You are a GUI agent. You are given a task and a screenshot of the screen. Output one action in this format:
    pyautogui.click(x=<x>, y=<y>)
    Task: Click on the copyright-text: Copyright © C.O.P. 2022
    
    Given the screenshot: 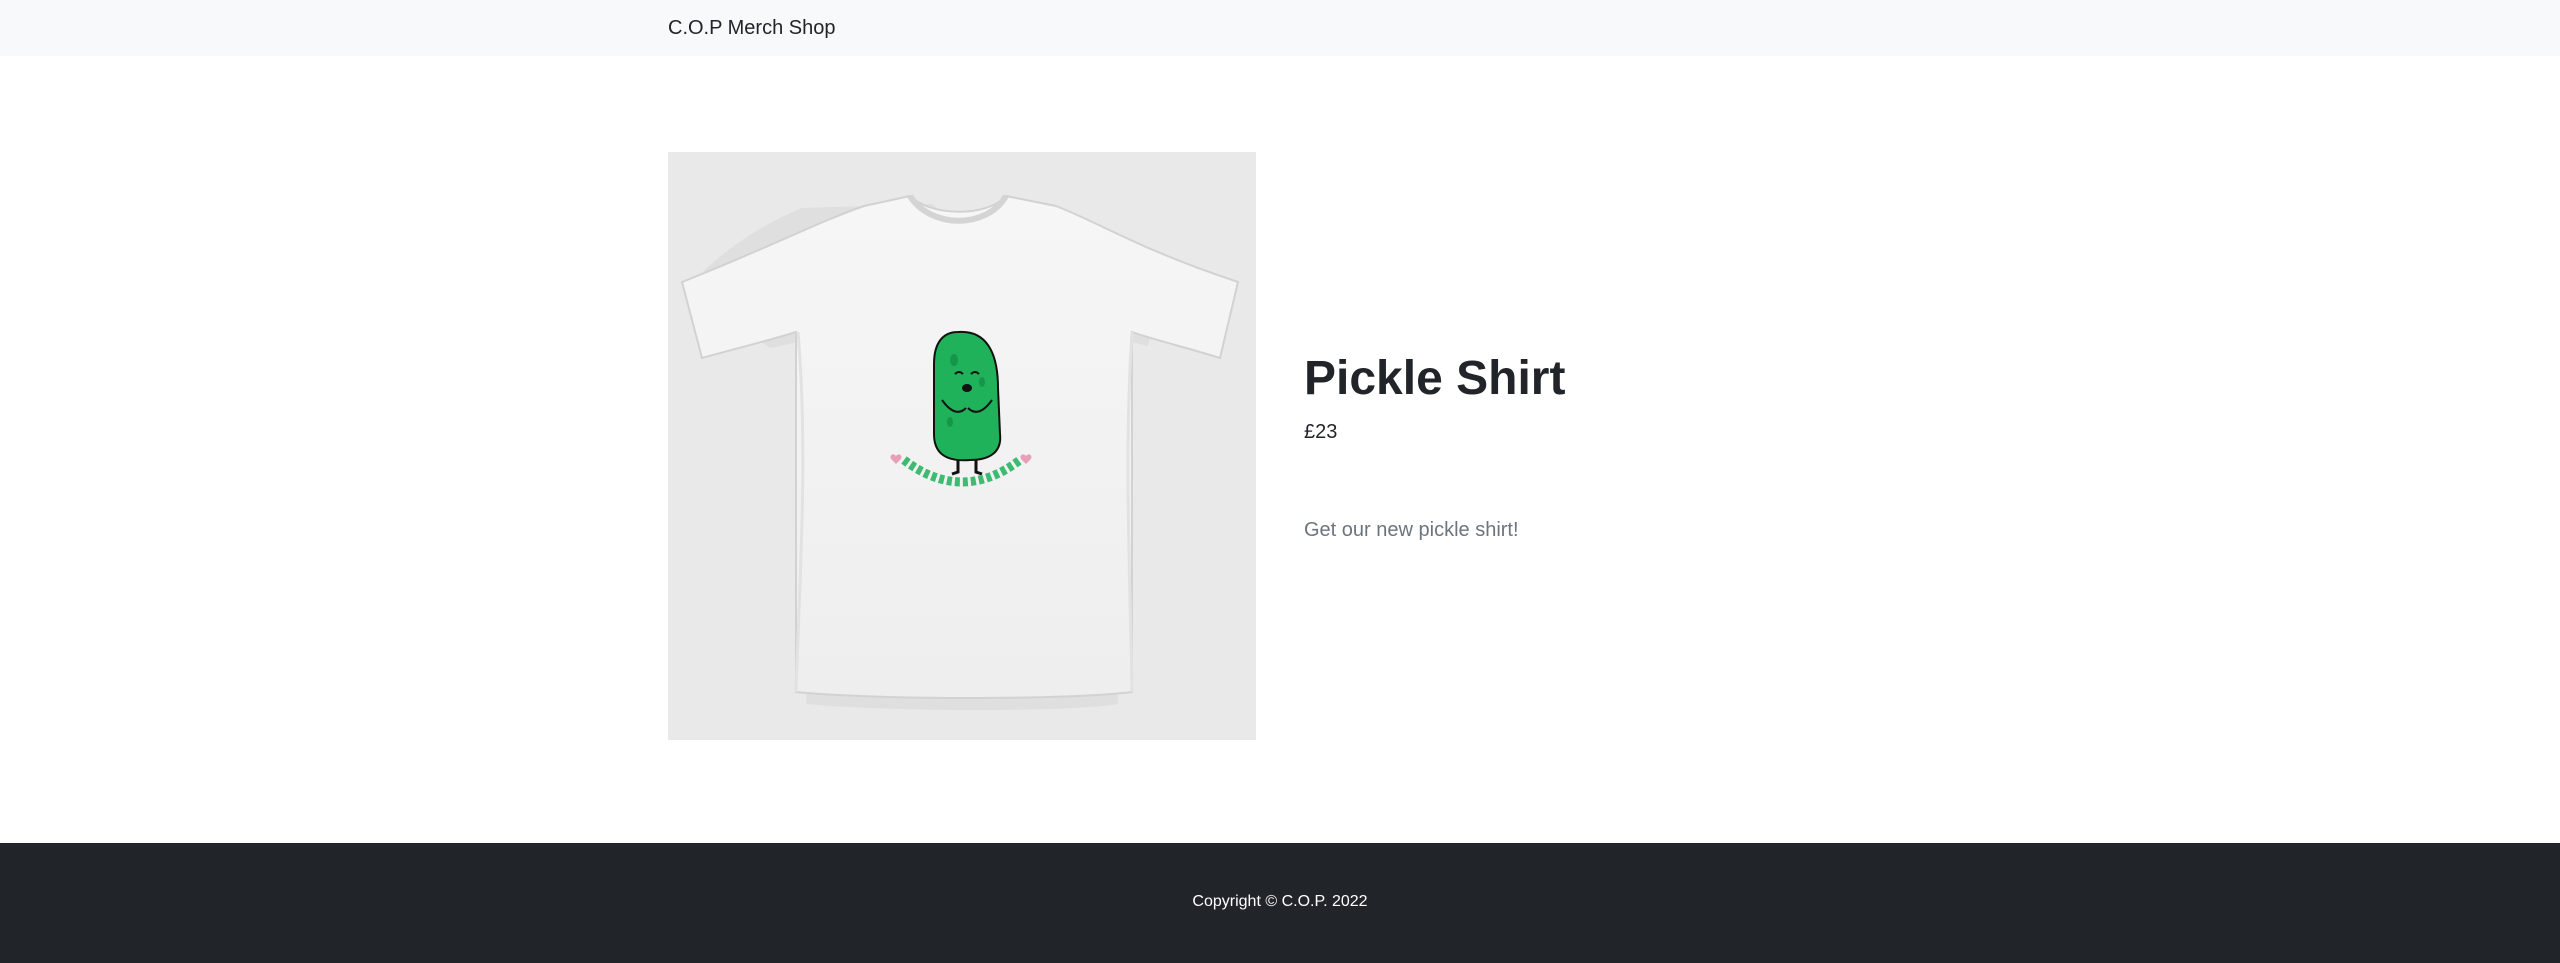 What is the action you would take?
    pyautogui.click(x=1280, y=901)
    